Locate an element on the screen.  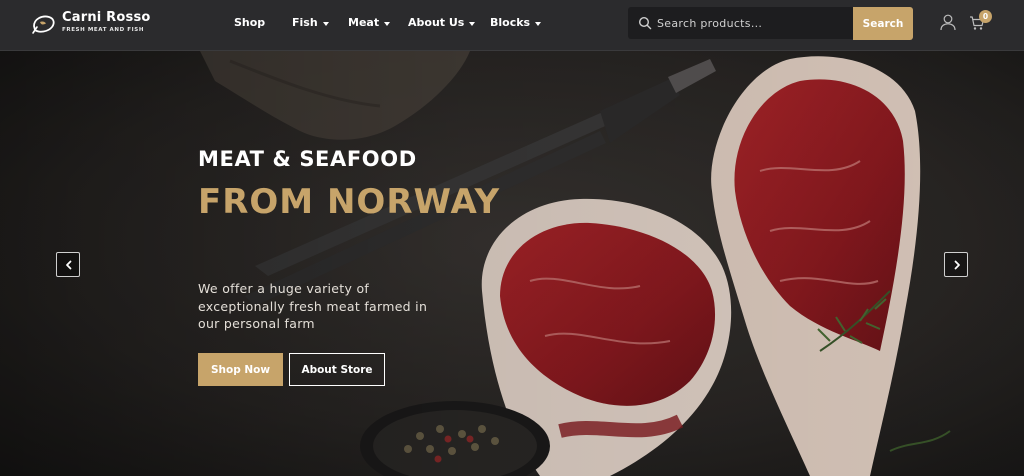
logo-icon is located at coordinates (43, 24).